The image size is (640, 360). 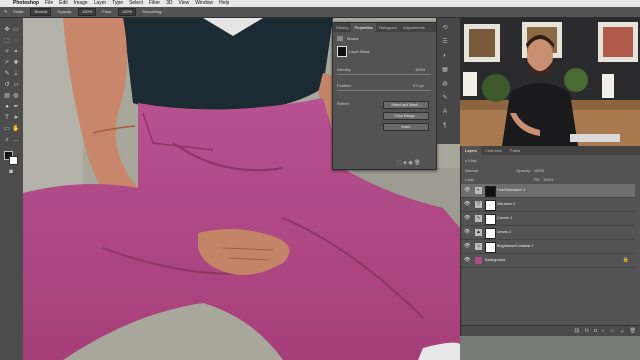 What do you see at coordinates (548, 205) in the screenshot?
I see `layer-row-vibrance: 👁 ▽ Vibrance 1` at bounding box center [548, 205].